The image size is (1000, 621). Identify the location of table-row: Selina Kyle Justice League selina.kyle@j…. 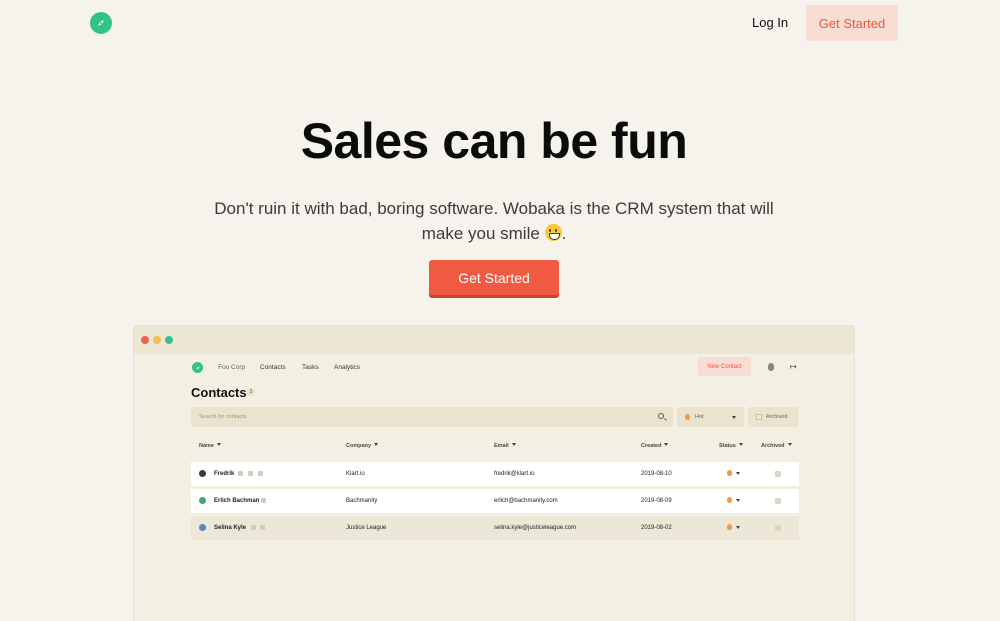
(495, 528).